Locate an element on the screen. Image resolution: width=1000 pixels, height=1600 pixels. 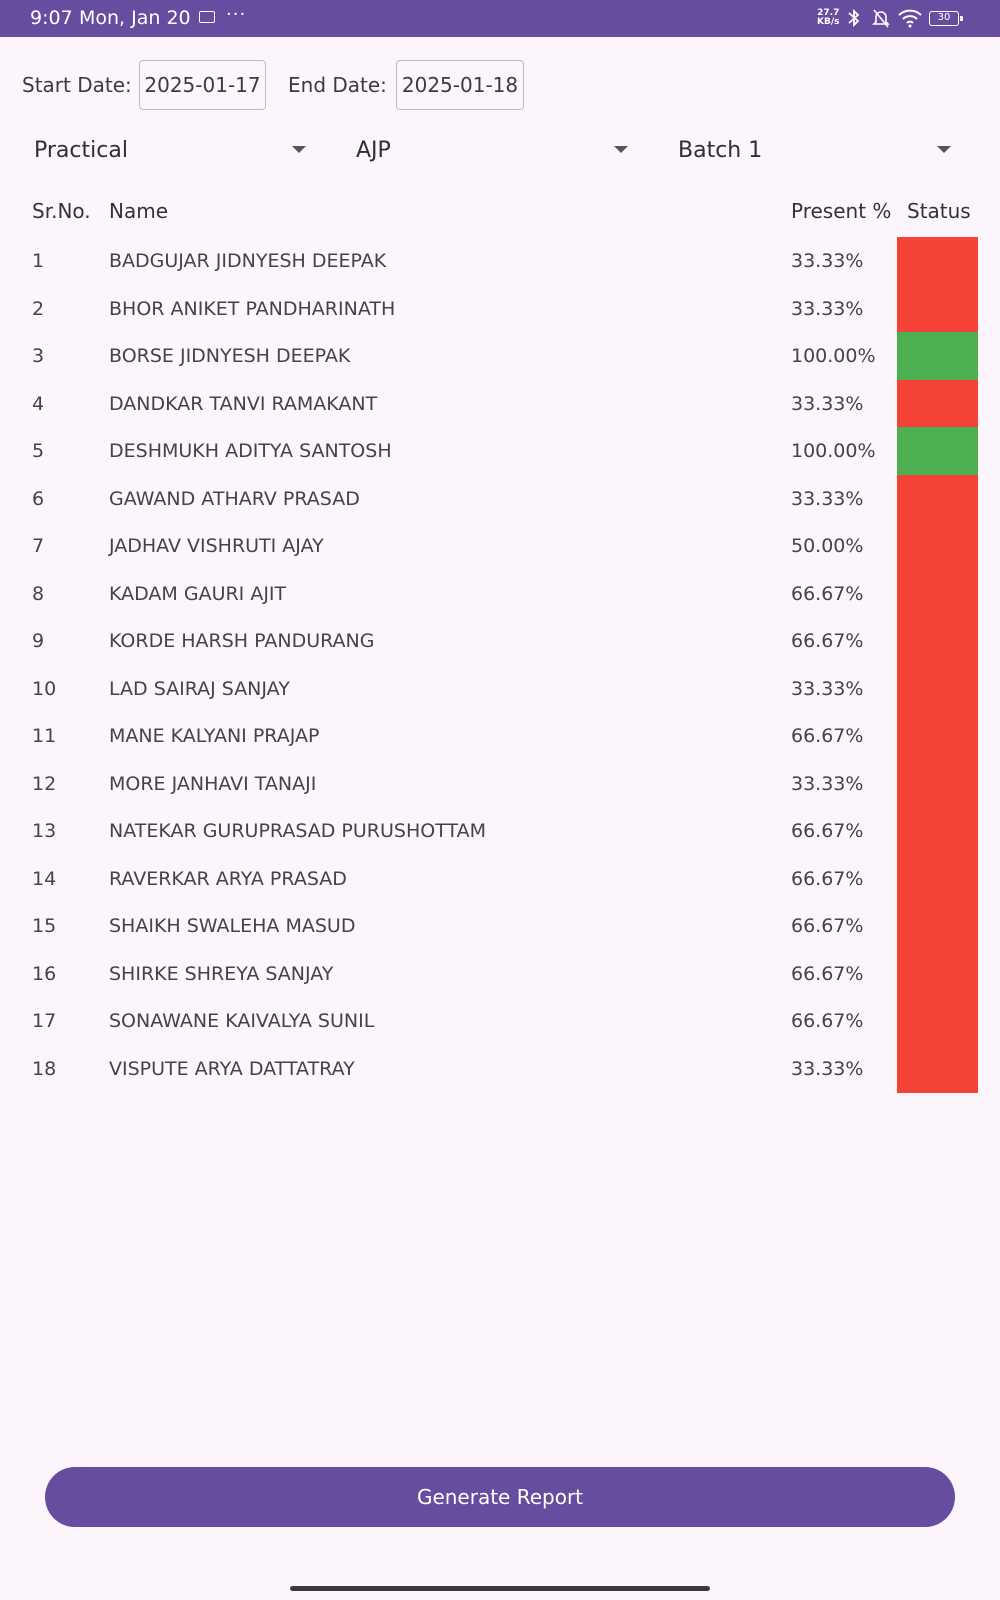
table-row: 6 GAWAND ATHARV PRASAD 33.33% is located at coordinates (500, 498).